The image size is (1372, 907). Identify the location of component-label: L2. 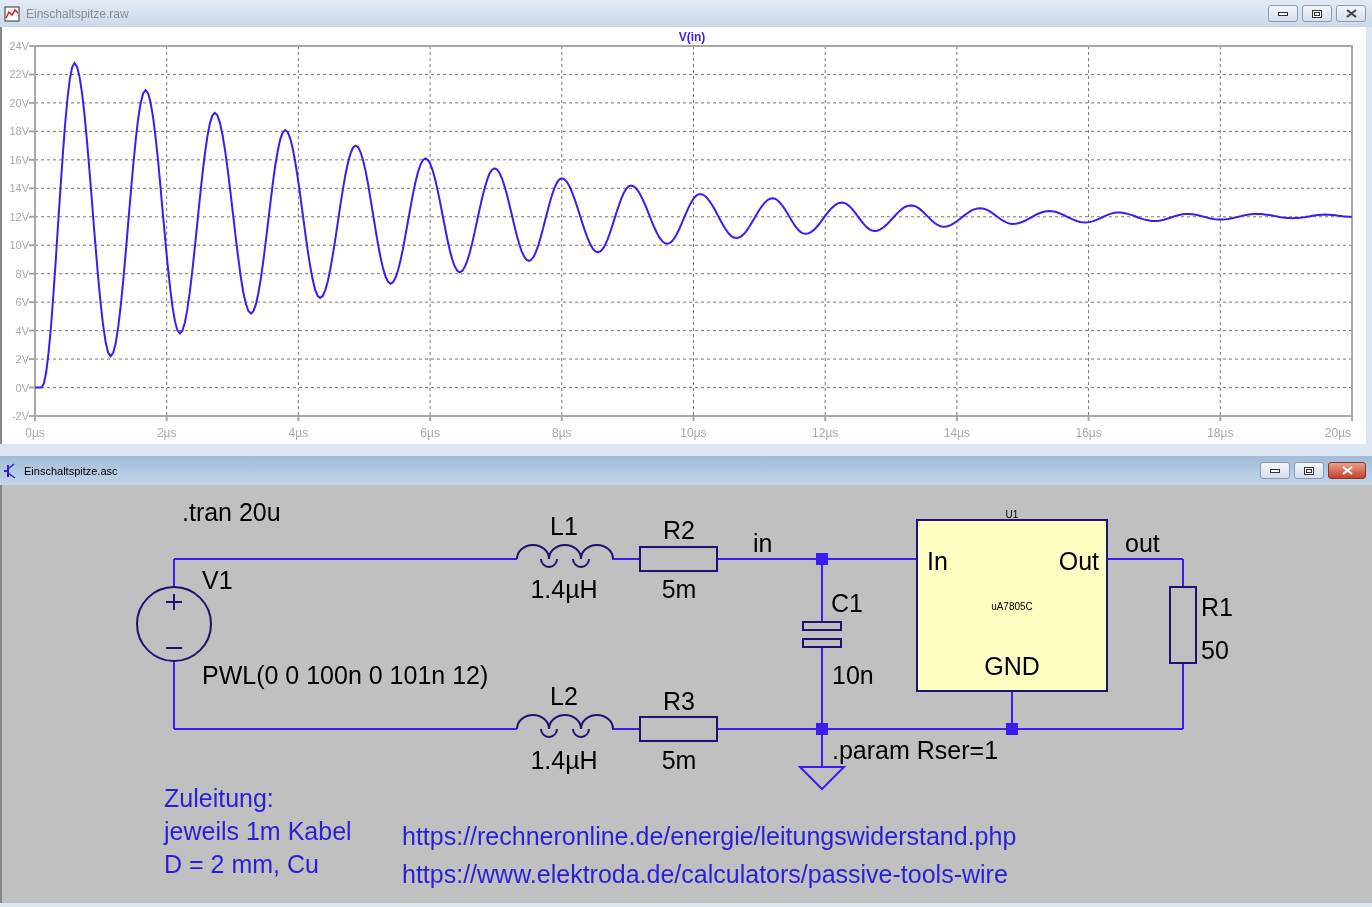
(564, 696).